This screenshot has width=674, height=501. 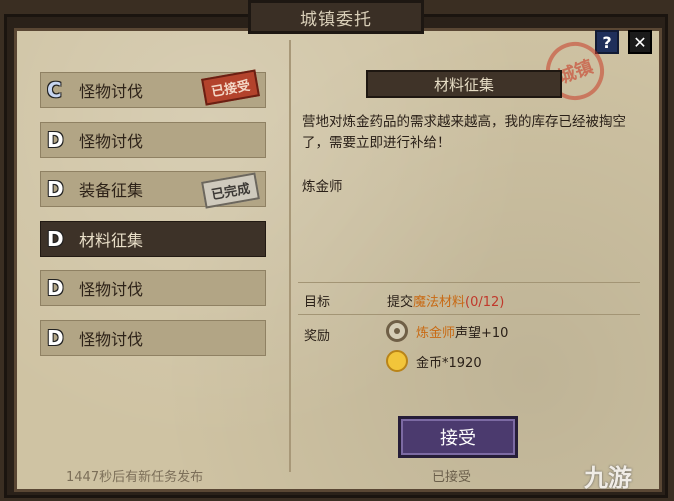 What do you see at coordinates (400, 302) in the screenshot?
I see `goal-prefix: 提交` at bounding box center [400, 302].